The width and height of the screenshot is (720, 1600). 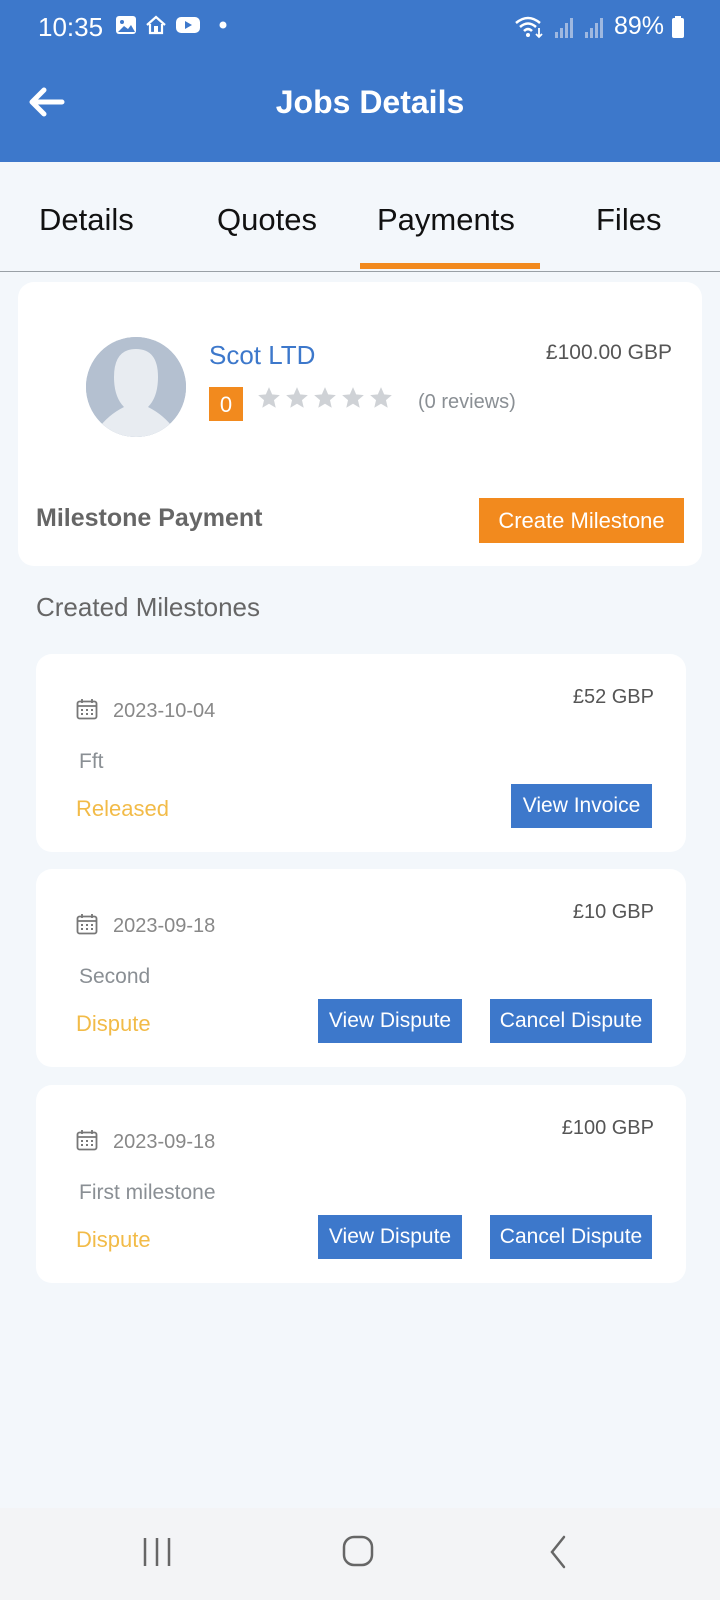 I want to click on status-right: 89%, so click(x=599, y=26).